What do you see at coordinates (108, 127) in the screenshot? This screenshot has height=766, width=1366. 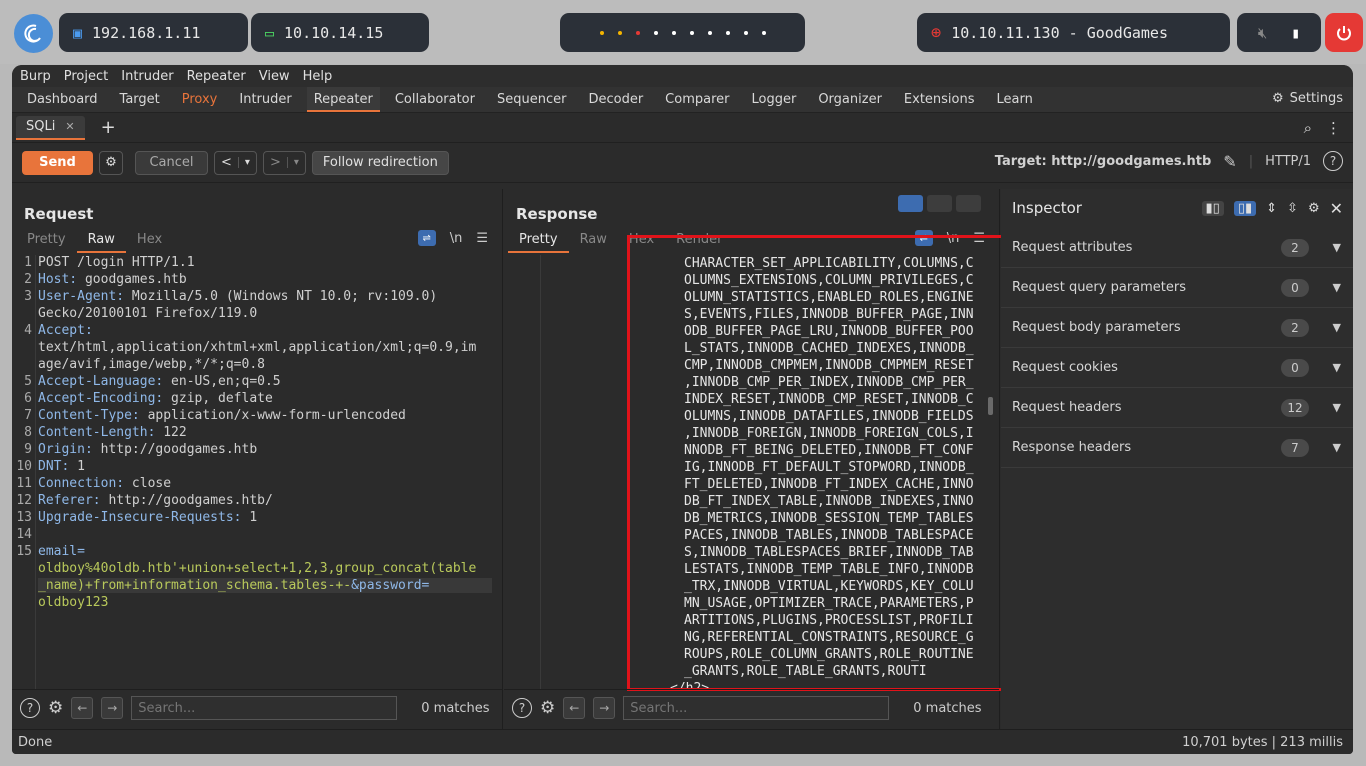 I see `add-tab-icon: +` at bounding box center [108, 127].